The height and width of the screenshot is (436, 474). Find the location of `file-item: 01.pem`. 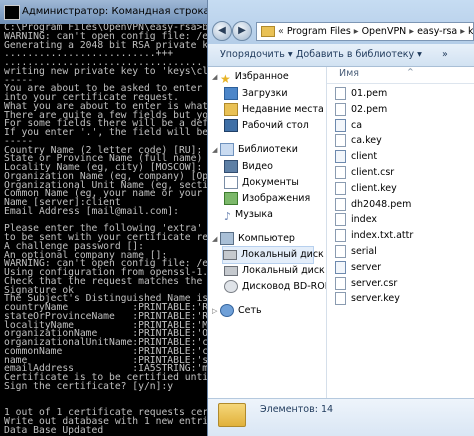

file-item: 01.pem is located at coordinates (361, 93).